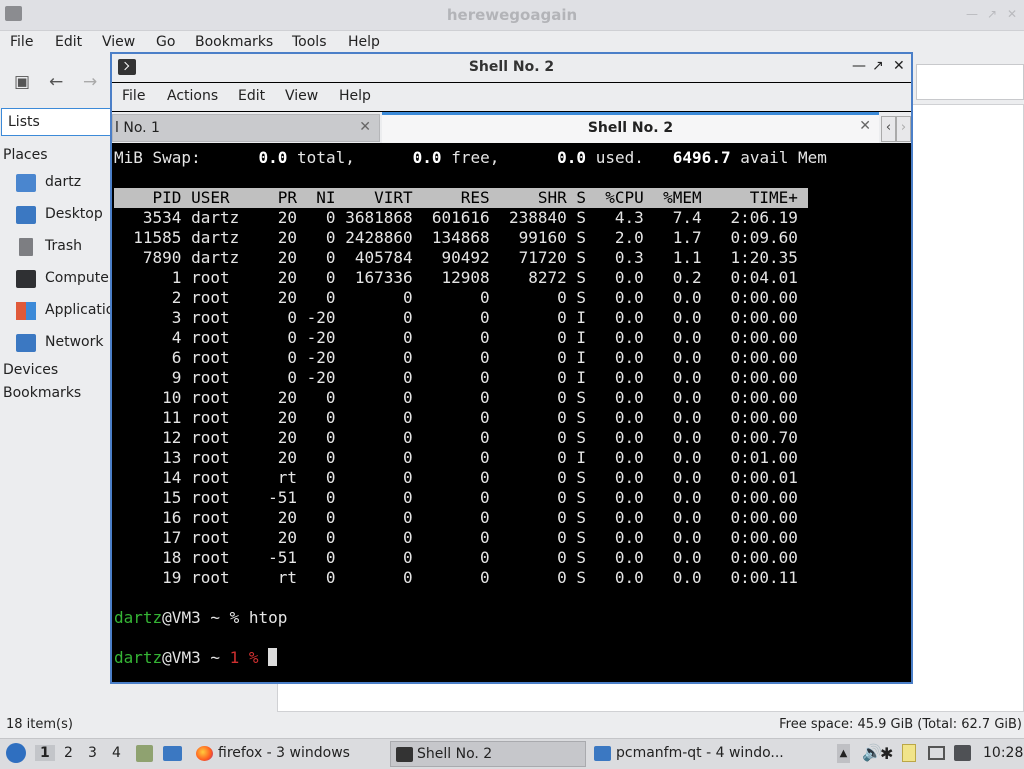 The height and width of the screenshot is (769, 1024). I want to click on menu-bookmarks: Bookmarks, so click(234, 42).